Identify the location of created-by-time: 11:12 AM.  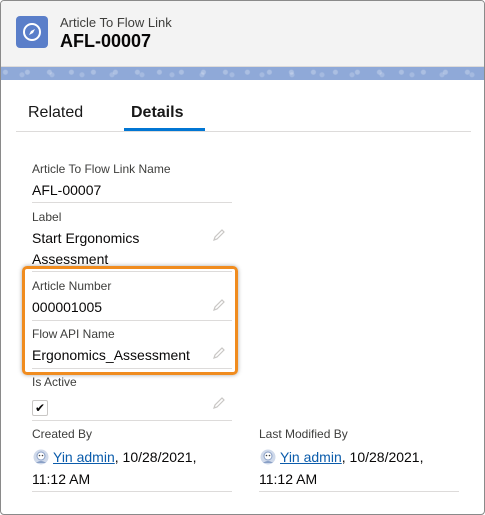
(61, 479).